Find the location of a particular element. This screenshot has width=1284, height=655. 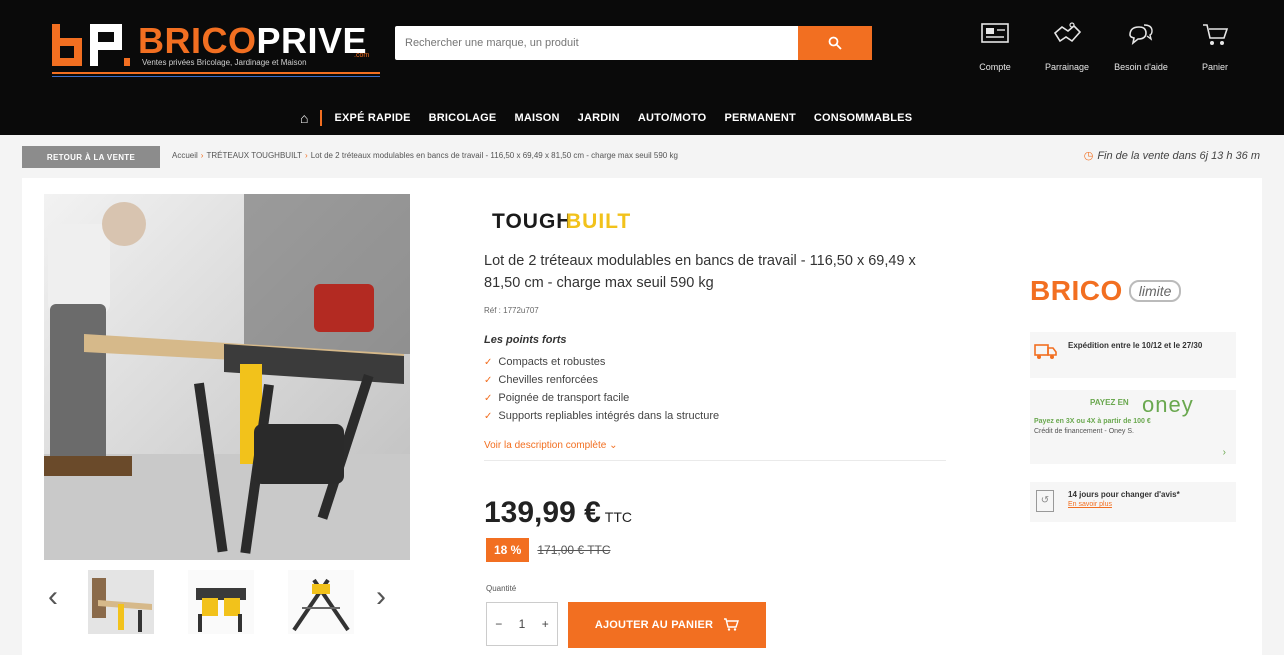

referral-label: Parrainage is located at coordinates (1067, 67).